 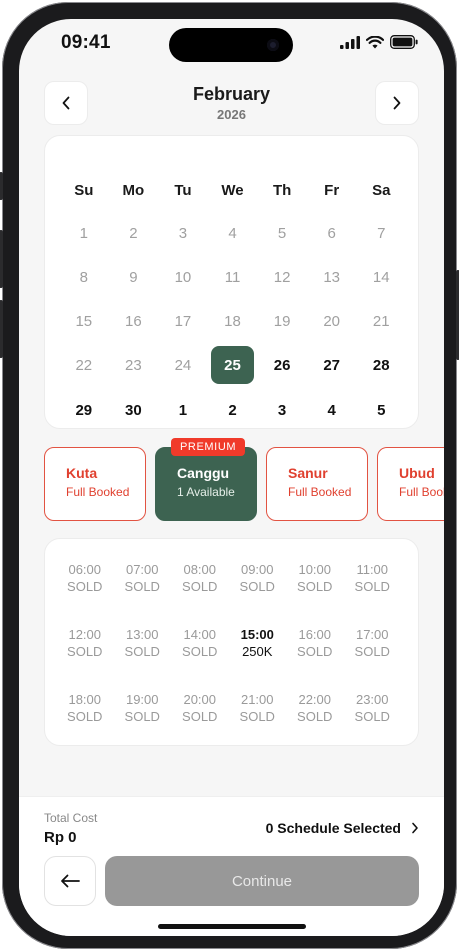 I want to click on time-slot: 09:00 SOLD, so click(x=258, y=581).